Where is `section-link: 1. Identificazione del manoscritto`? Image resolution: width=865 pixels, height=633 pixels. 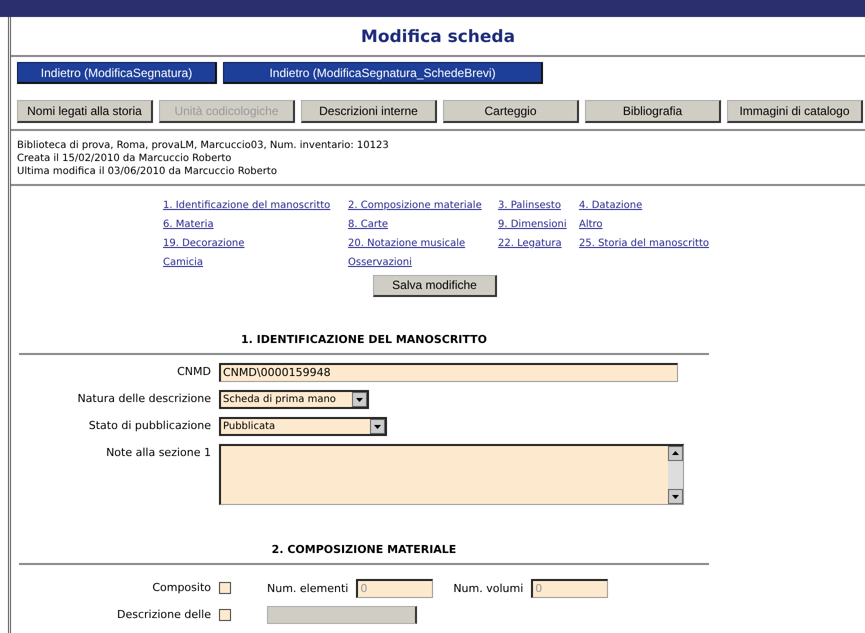
section-link: 1. Identificazione del manoscritto is located at coordinates (246, 205).